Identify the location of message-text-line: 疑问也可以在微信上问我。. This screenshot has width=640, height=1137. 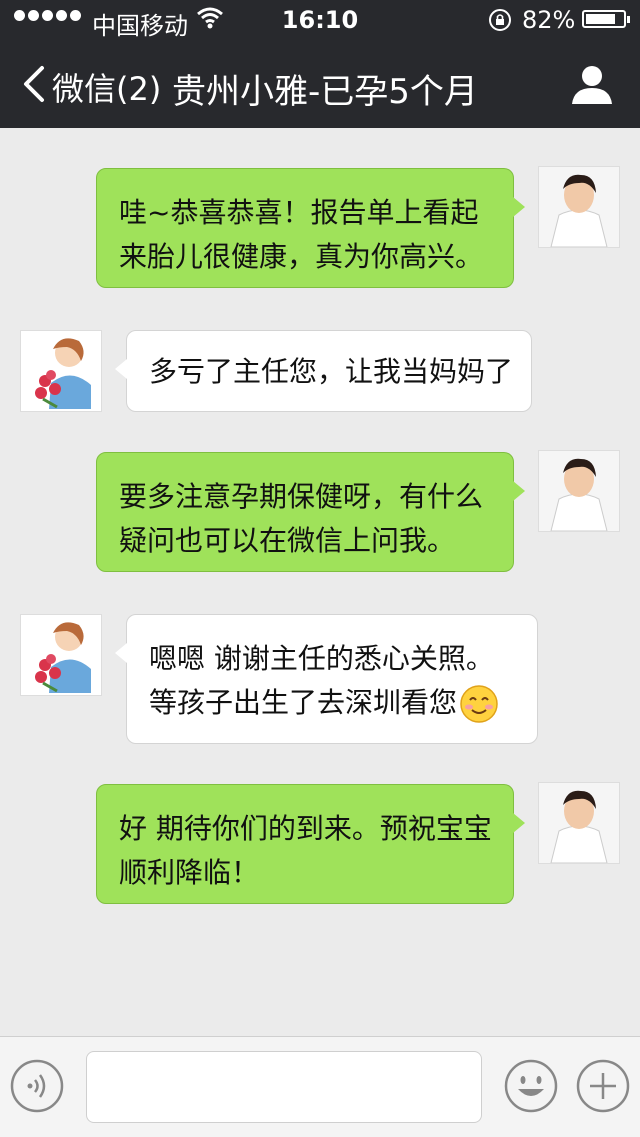
(287, 540).